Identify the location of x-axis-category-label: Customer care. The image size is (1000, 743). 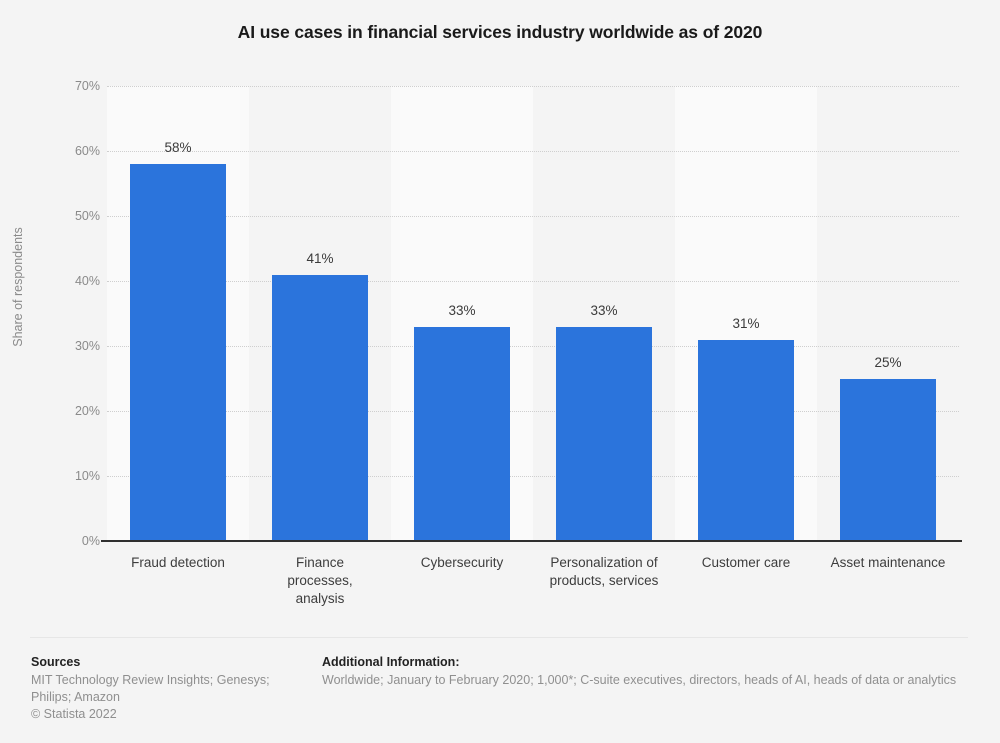
(746, 563).